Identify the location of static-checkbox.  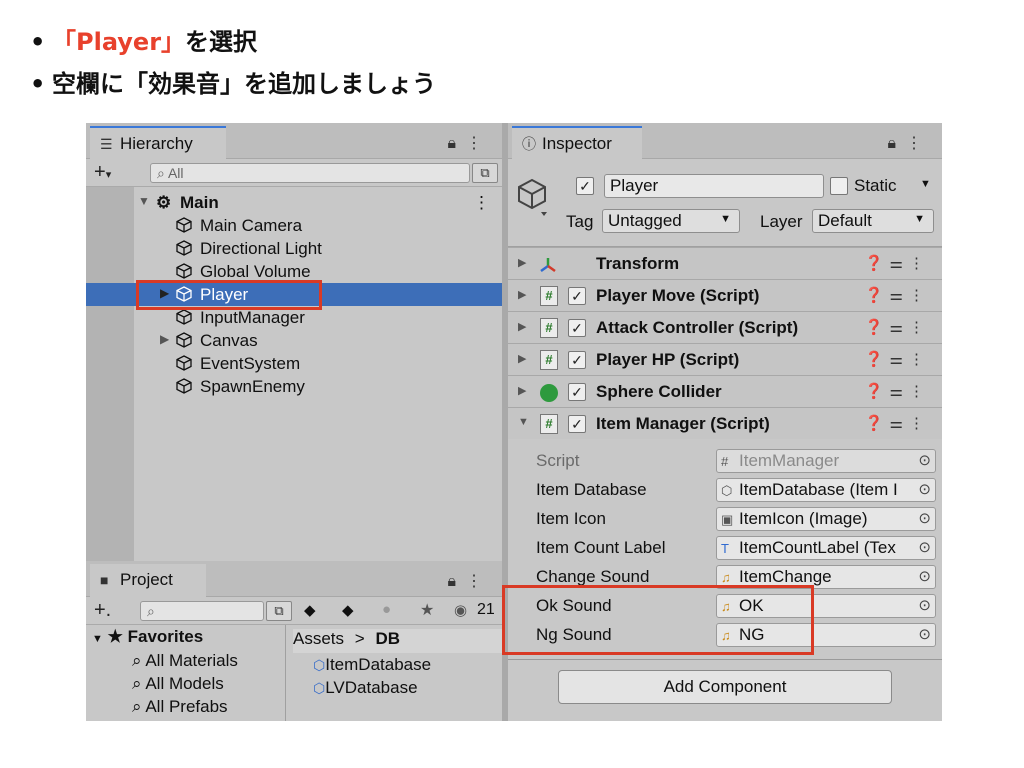
(839, 186).